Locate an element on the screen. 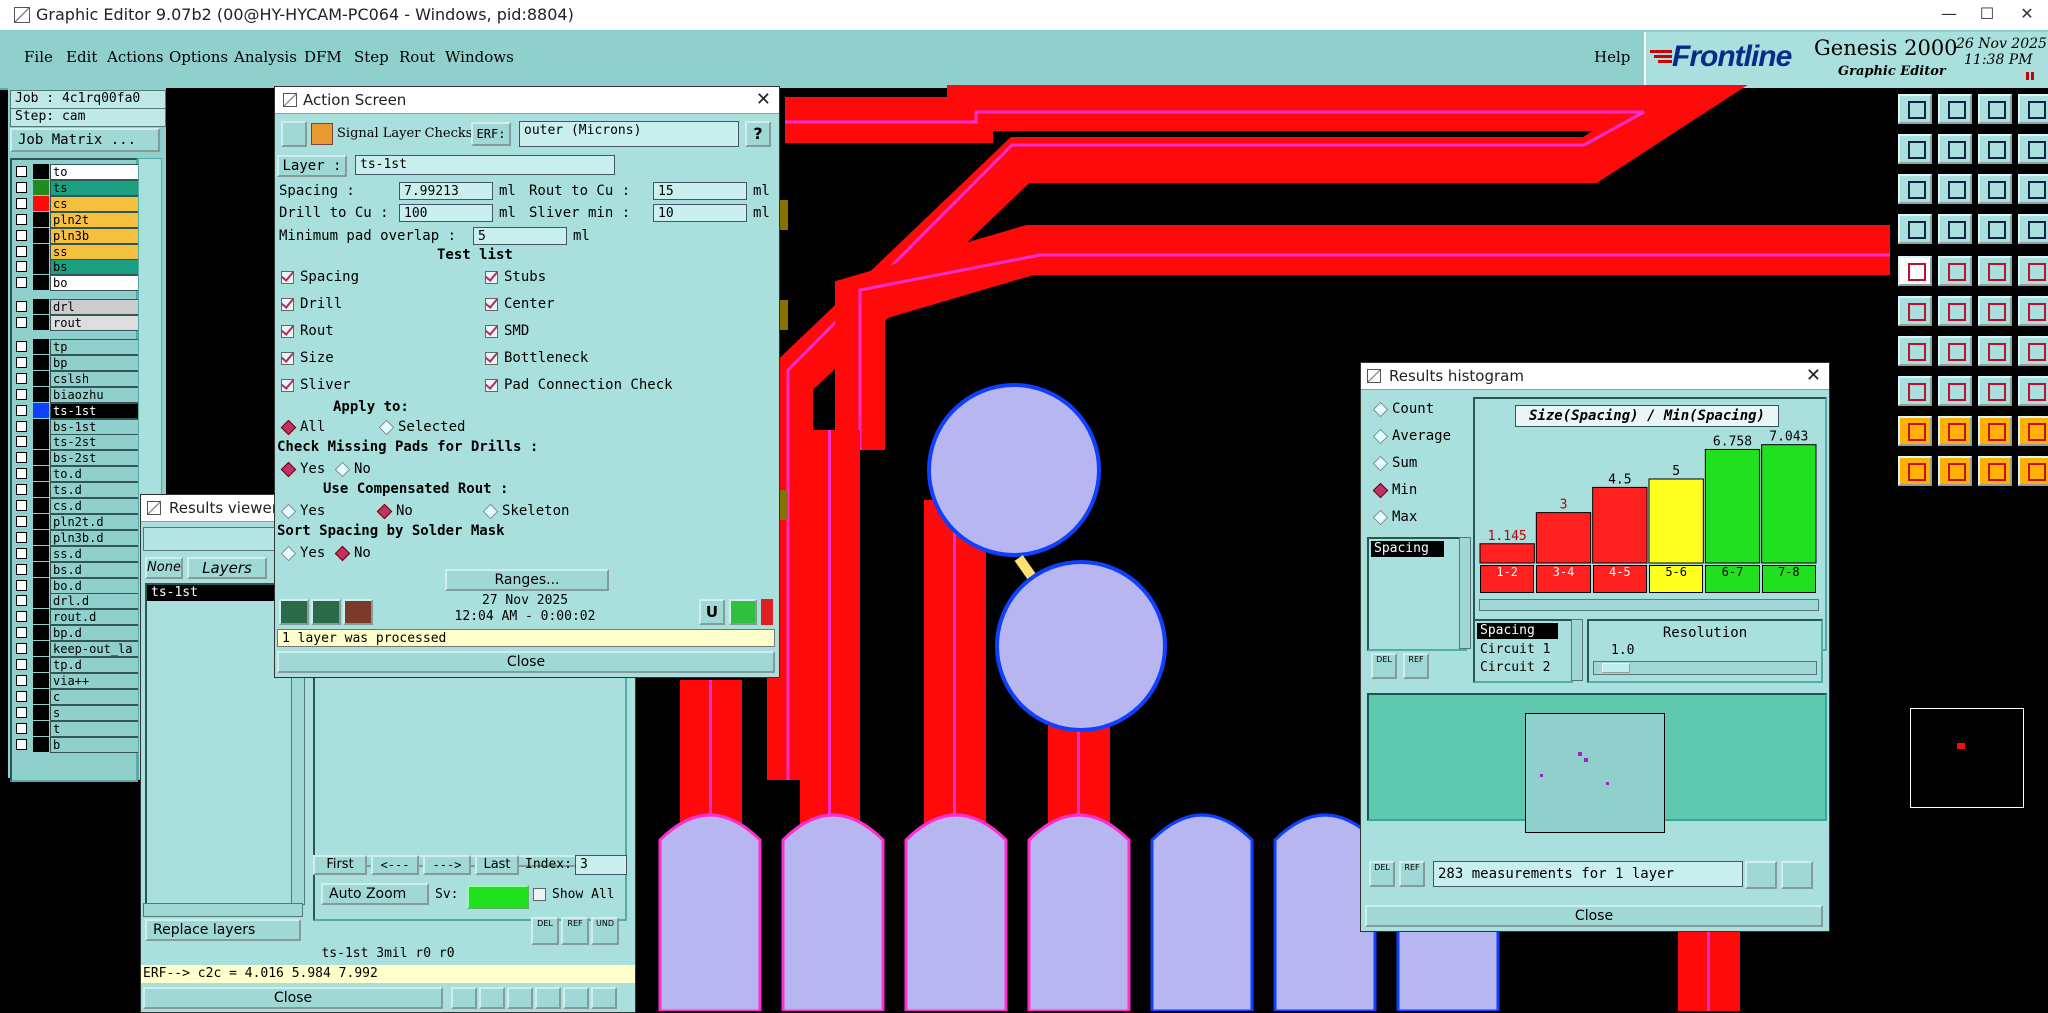 The image size is (2048, 1013). tool-button-19-icon is located at coordinates (2033, 271).